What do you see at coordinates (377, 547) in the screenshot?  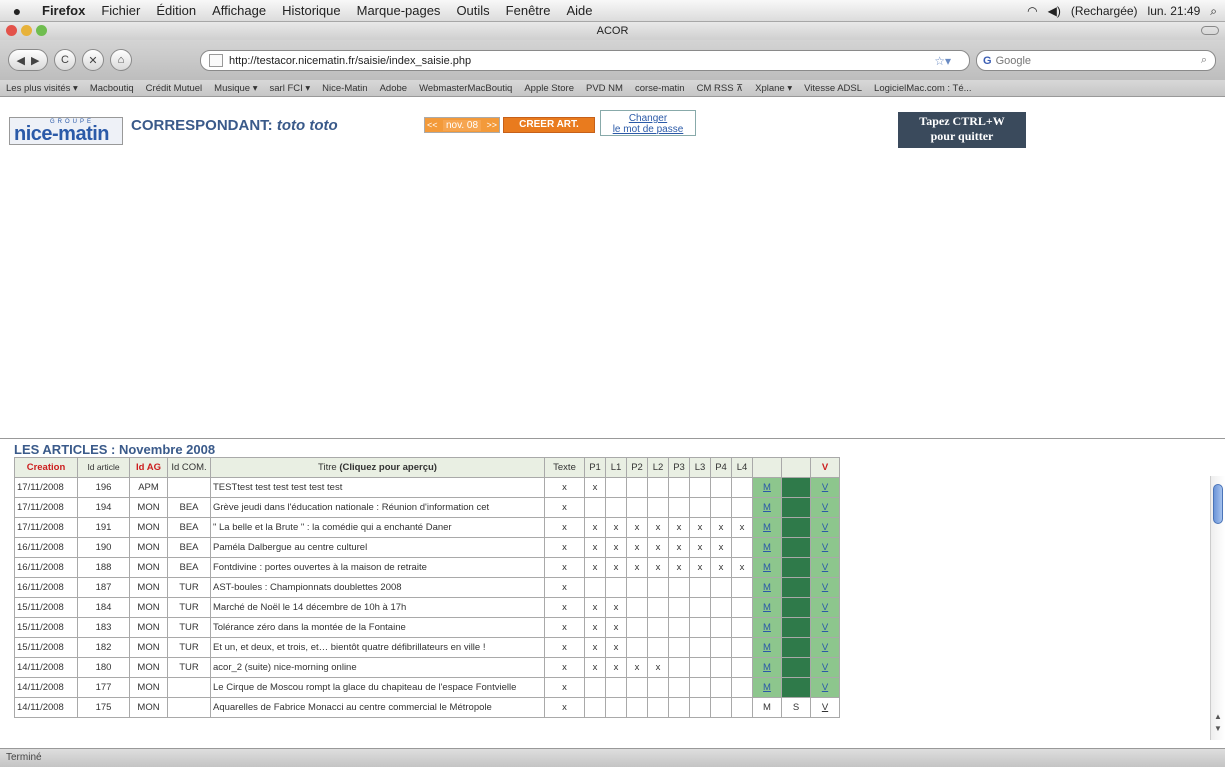 I see `row-title-link: Paméla Dalbergue au centre culturel` at bounding box center [377, 547].